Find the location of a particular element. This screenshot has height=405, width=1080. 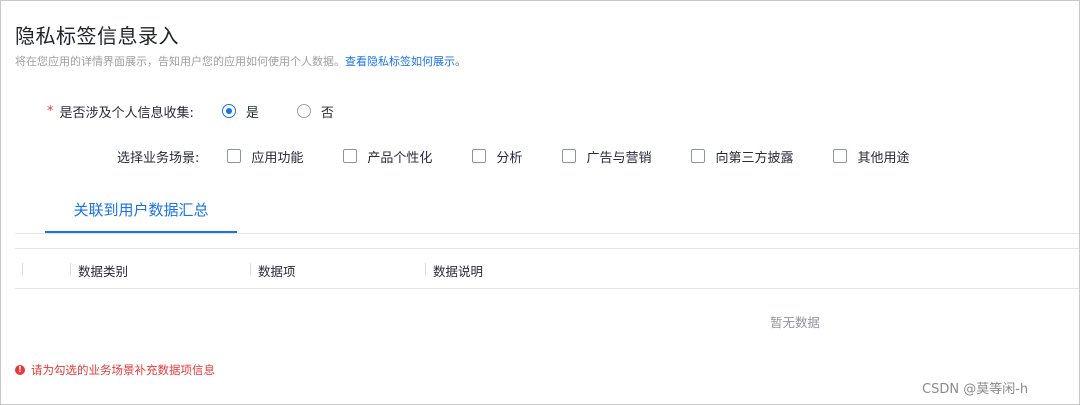

checkbox-app-function: 应用功能 is located at coordinates (265, 156).